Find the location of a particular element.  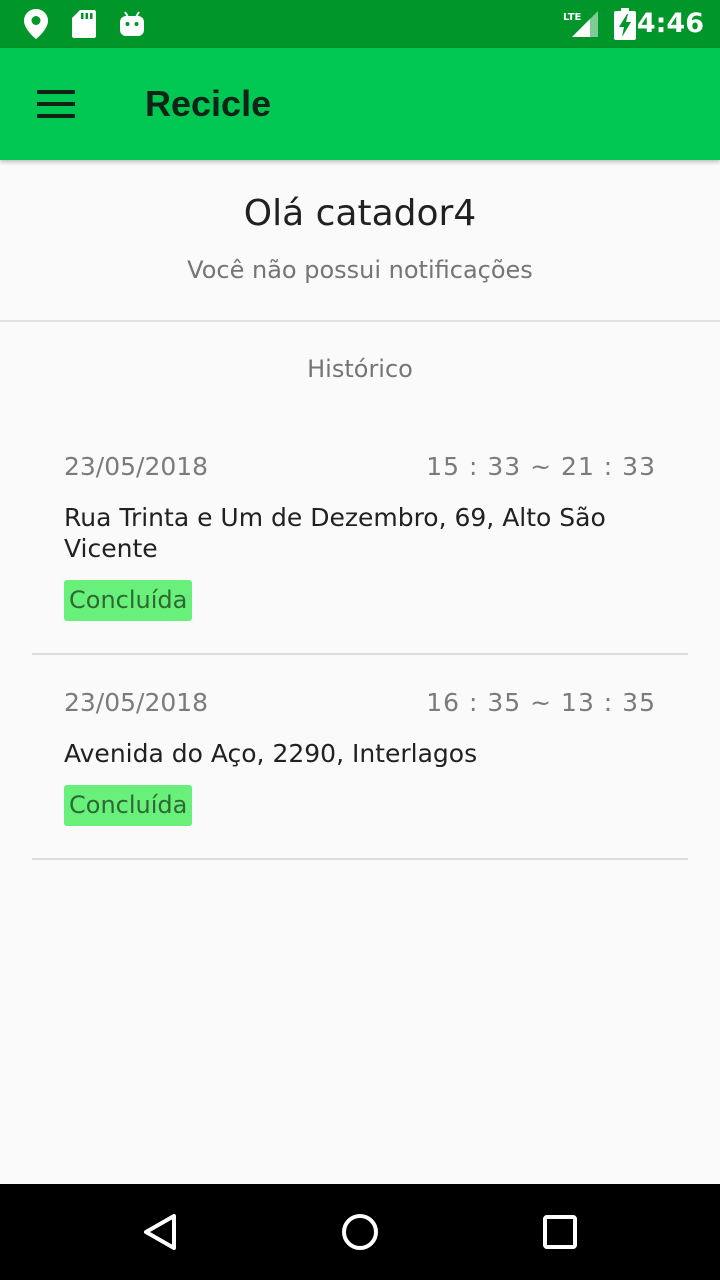

greeting-text: Olá catador4 is located at coordinates (360, 213).